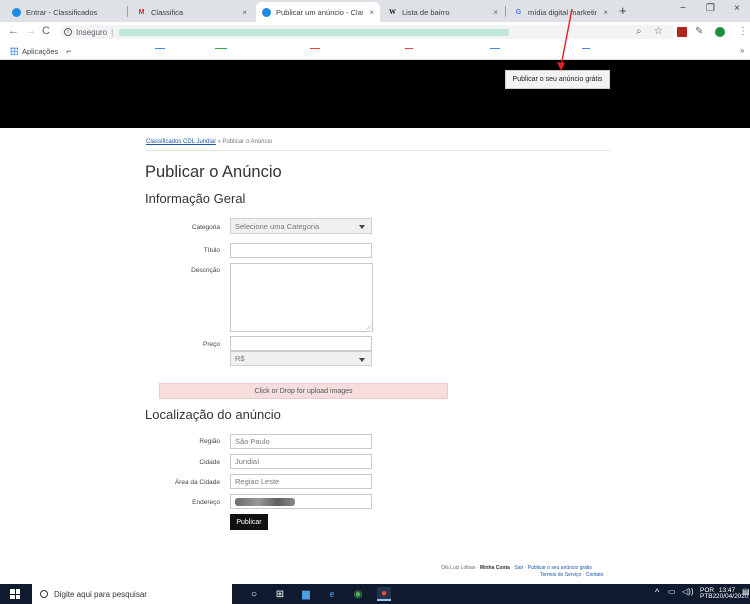 This screenshot has height=604, width=750. I want to click on apps-label: Aplicações, so click(40, 51).